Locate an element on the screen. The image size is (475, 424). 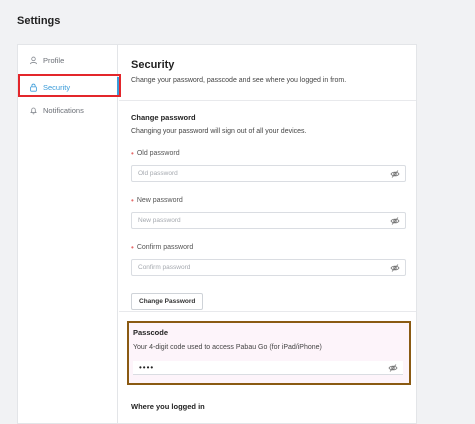
passcode-title: Passcode is located at coordinates (151, 332).